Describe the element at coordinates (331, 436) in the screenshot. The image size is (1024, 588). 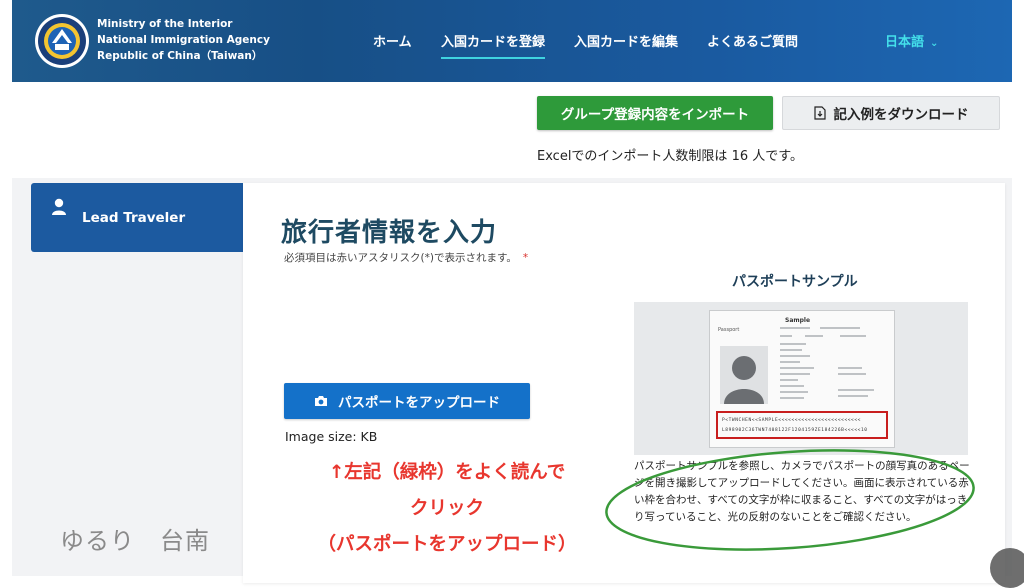
I see `image-size-text: Image size: KB` at that location.